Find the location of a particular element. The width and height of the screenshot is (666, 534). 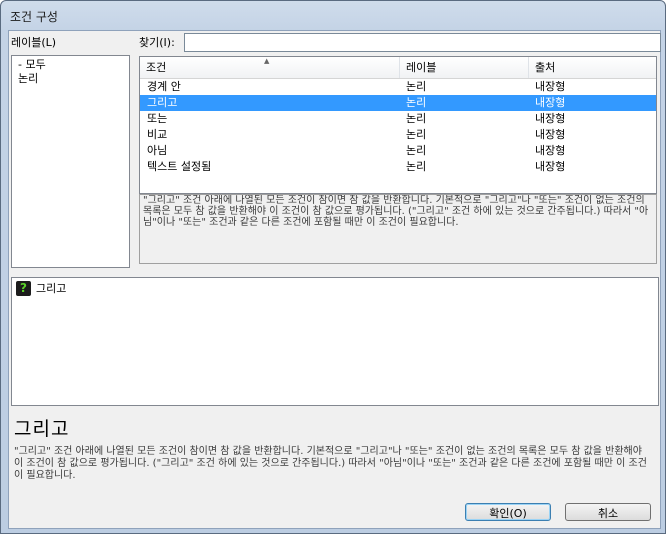

cancel-button: 취소 is located at coordinates (608, 512).